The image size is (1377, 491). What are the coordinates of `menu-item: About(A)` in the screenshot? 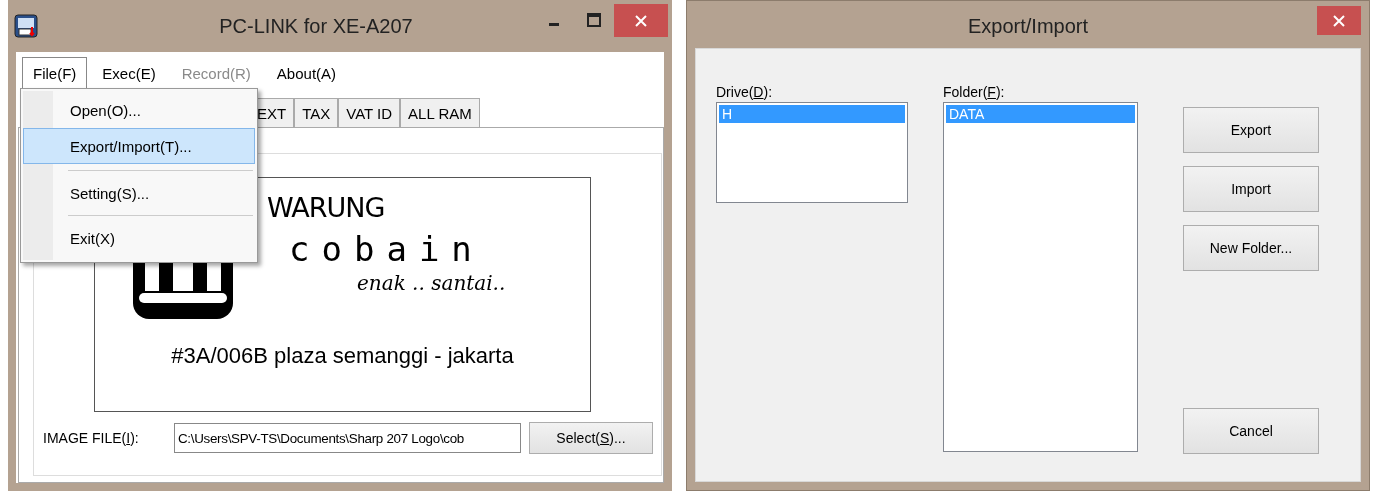 It's located at (306, 73).